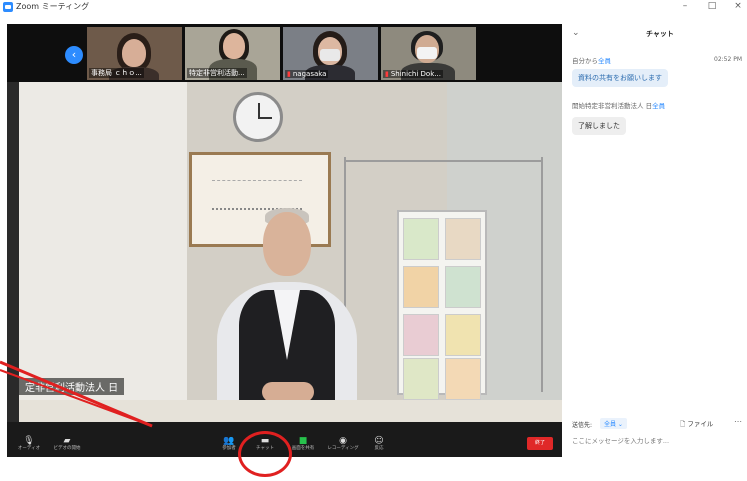 The width and height of the screenshot is (747, 481). What do you see at coordinates (540, 443) in the screenshot?
I see `end-meeting-button: 終了` at bounding box center [540, 443].